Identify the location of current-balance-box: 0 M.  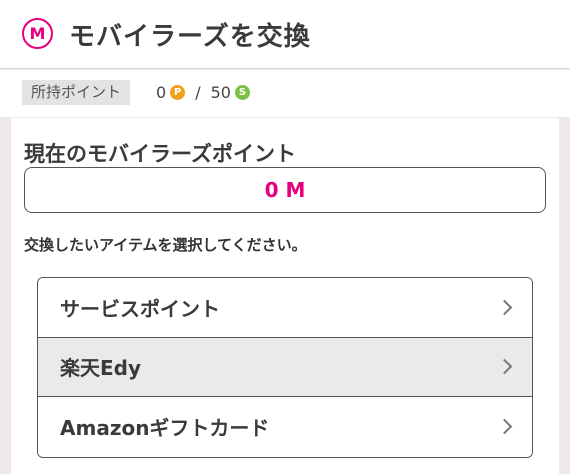
(285, 190).